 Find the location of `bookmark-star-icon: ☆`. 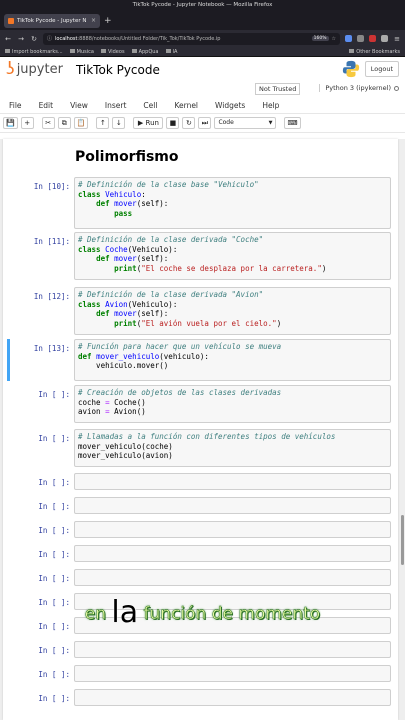

bookmark-star-icon: ☆ is located at coordinates (334, 39).